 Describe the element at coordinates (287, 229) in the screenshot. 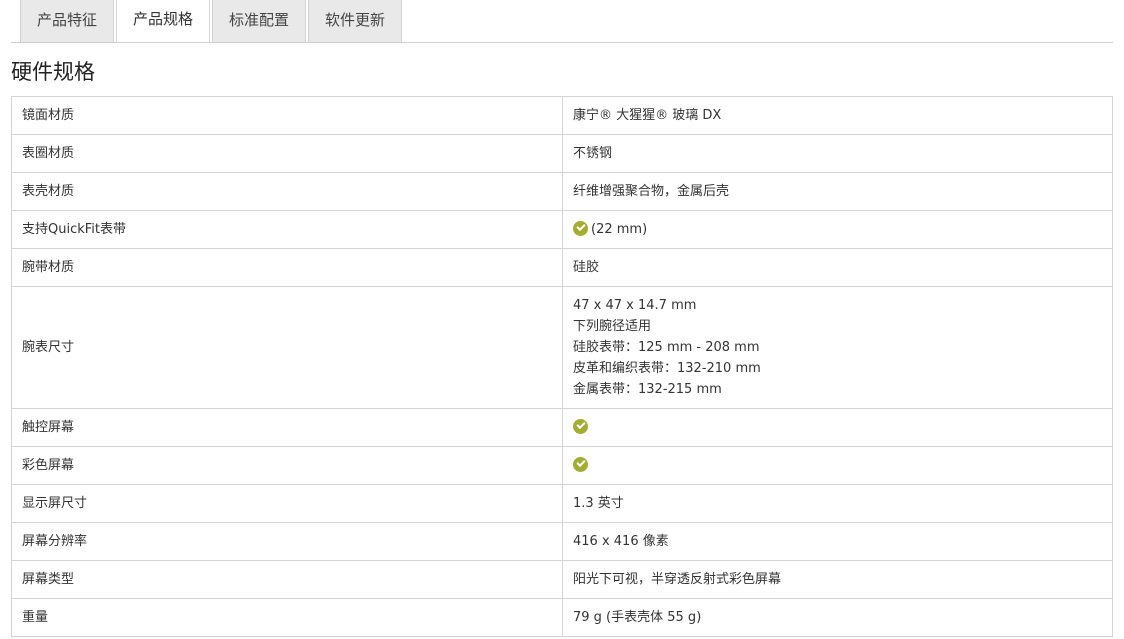

I see `spec-label: 支持QuickFit表带` at that location.